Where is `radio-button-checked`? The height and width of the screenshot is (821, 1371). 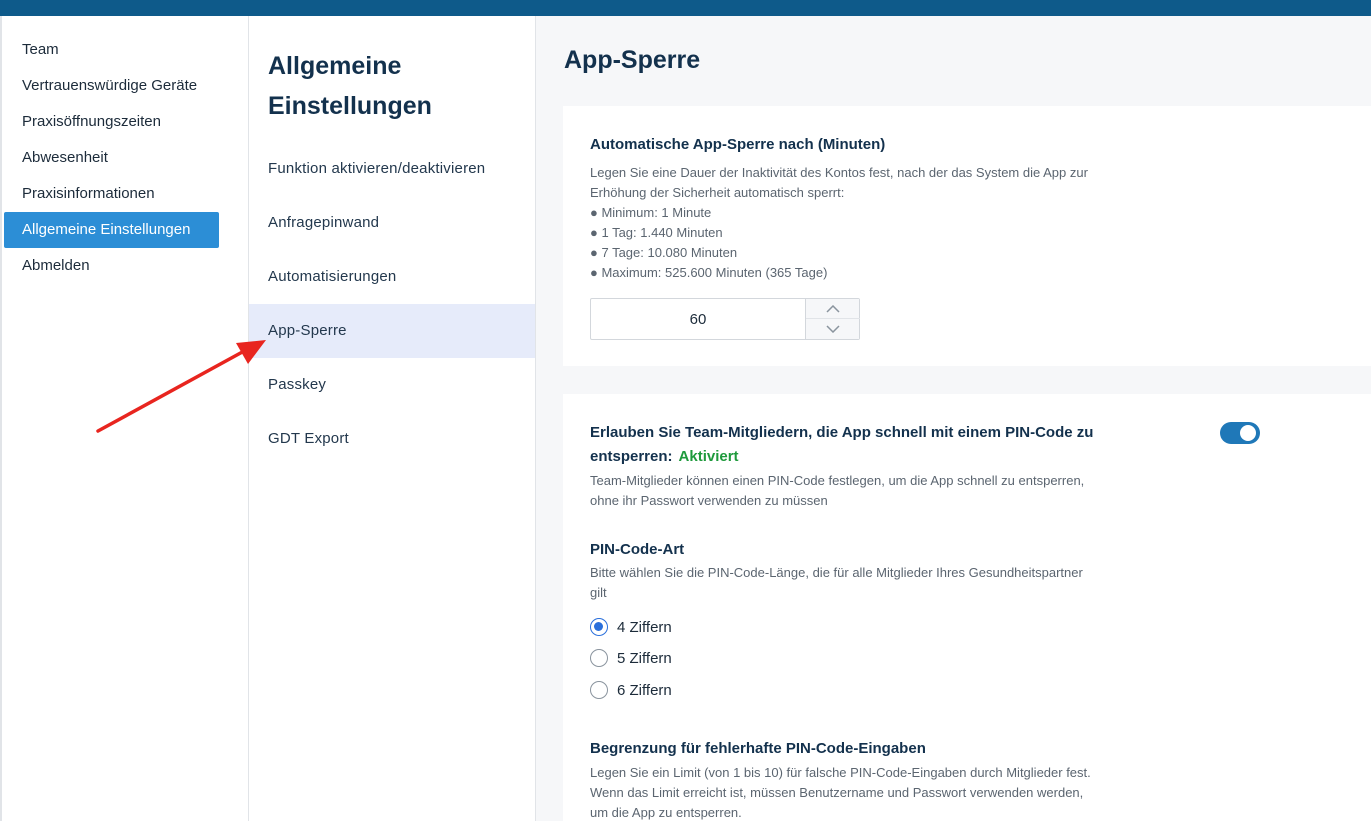
radio-button-checked is located at coordinates (599, 627).